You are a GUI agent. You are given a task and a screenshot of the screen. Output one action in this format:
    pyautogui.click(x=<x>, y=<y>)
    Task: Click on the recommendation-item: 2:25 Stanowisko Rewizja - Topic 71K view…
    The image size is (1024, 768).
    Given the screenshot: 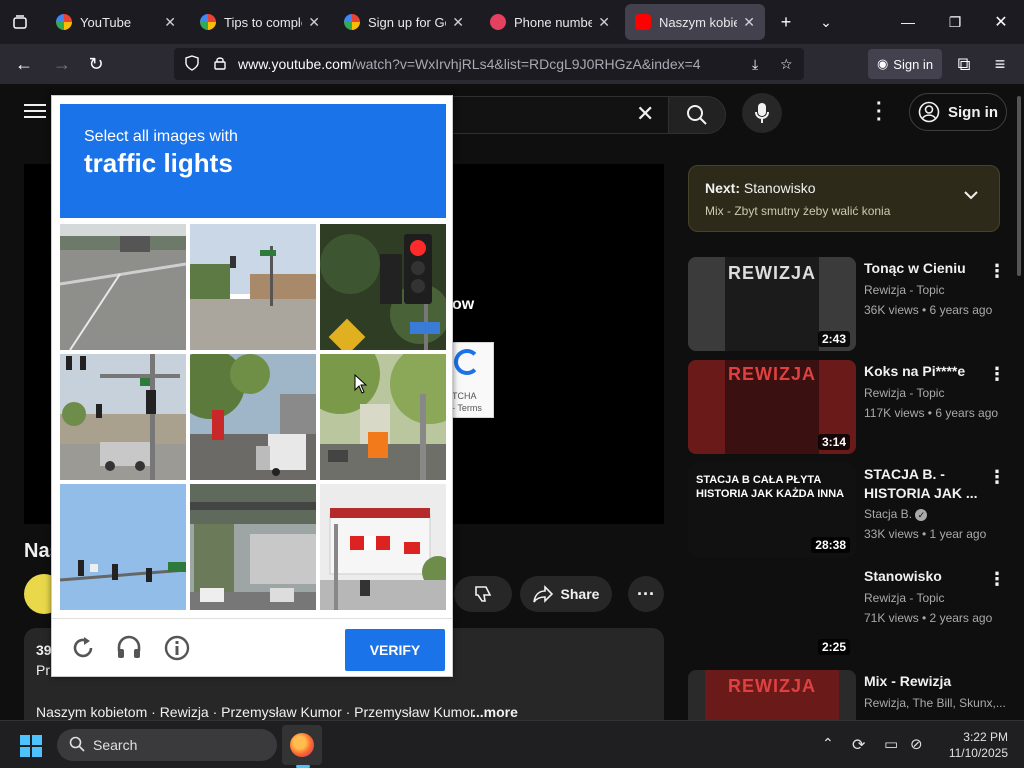 What is the action you would take?
    pyautogui.click(x=848, y=612)
    